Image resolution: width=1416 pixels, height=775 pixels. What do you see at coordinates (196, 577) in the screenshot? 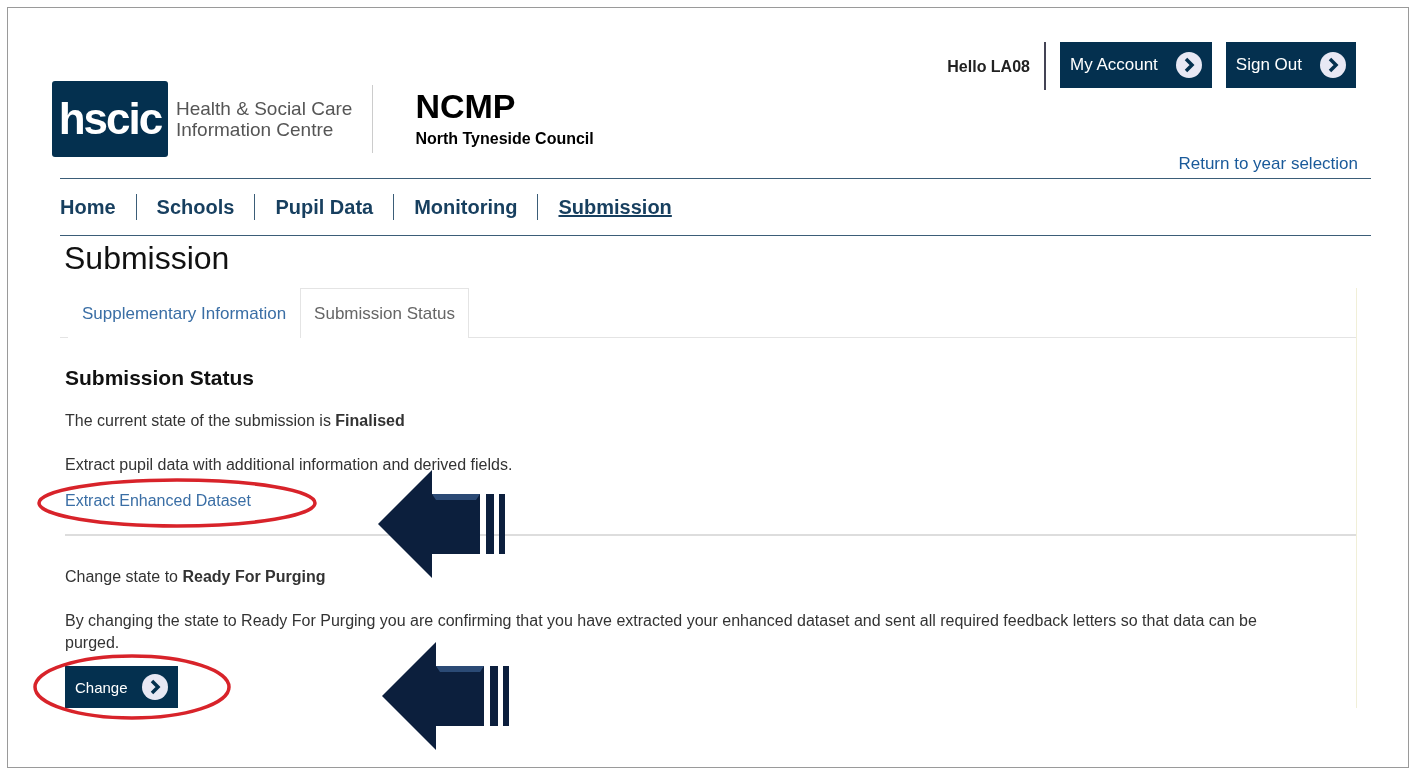
I see `change-heading: Change state to Ready For Purging` at bounding box center [196, 577].